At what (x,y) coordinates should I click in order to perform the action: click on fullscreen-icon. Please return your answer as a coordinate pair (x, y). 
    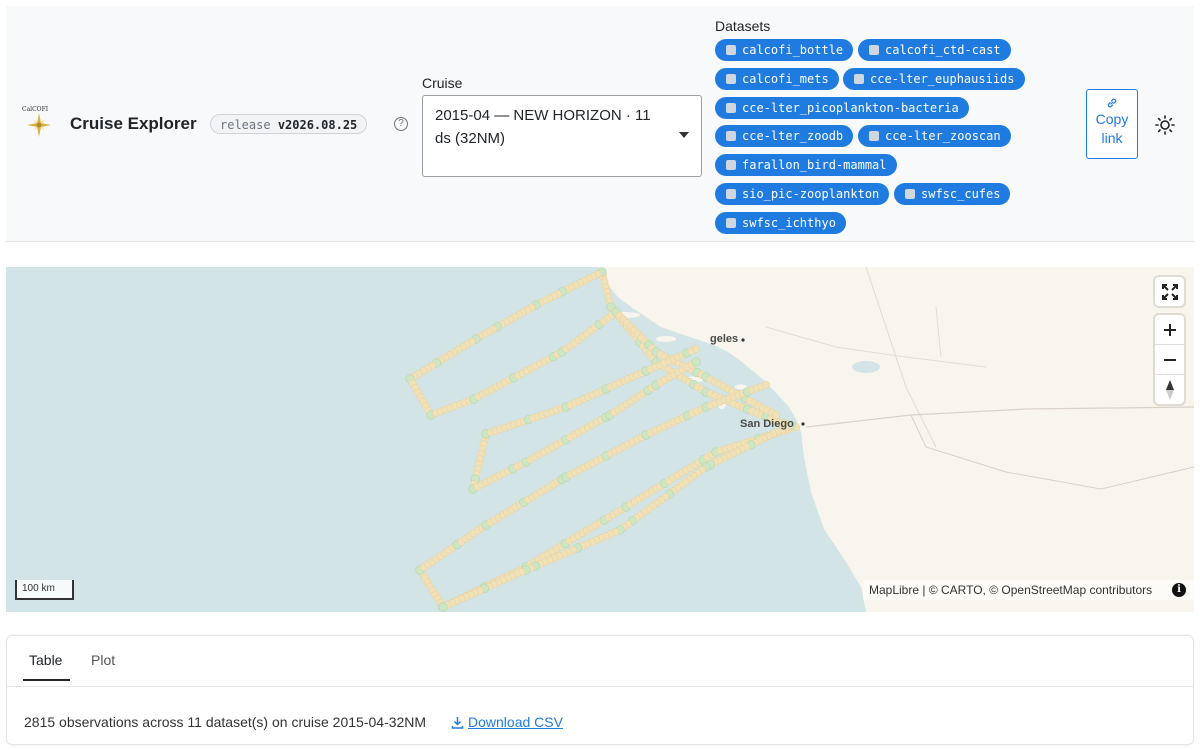
    Looking at the image, I should click on (1169, 291).